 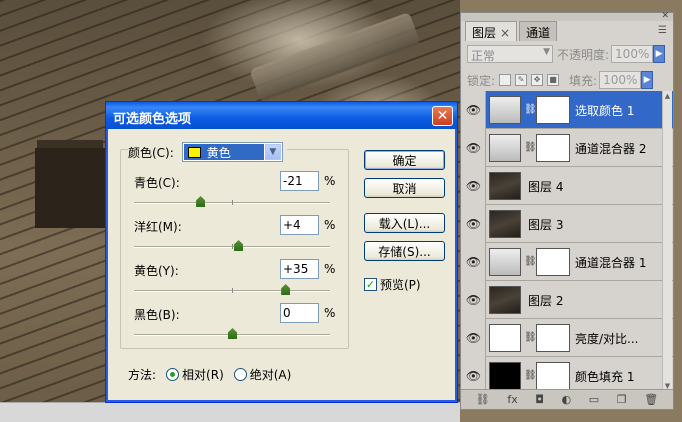 What do you see at coordinates (647, 80) in the screenshot?
I see `fill-arrow-icon: ▶` at bounding box center [647, 80].